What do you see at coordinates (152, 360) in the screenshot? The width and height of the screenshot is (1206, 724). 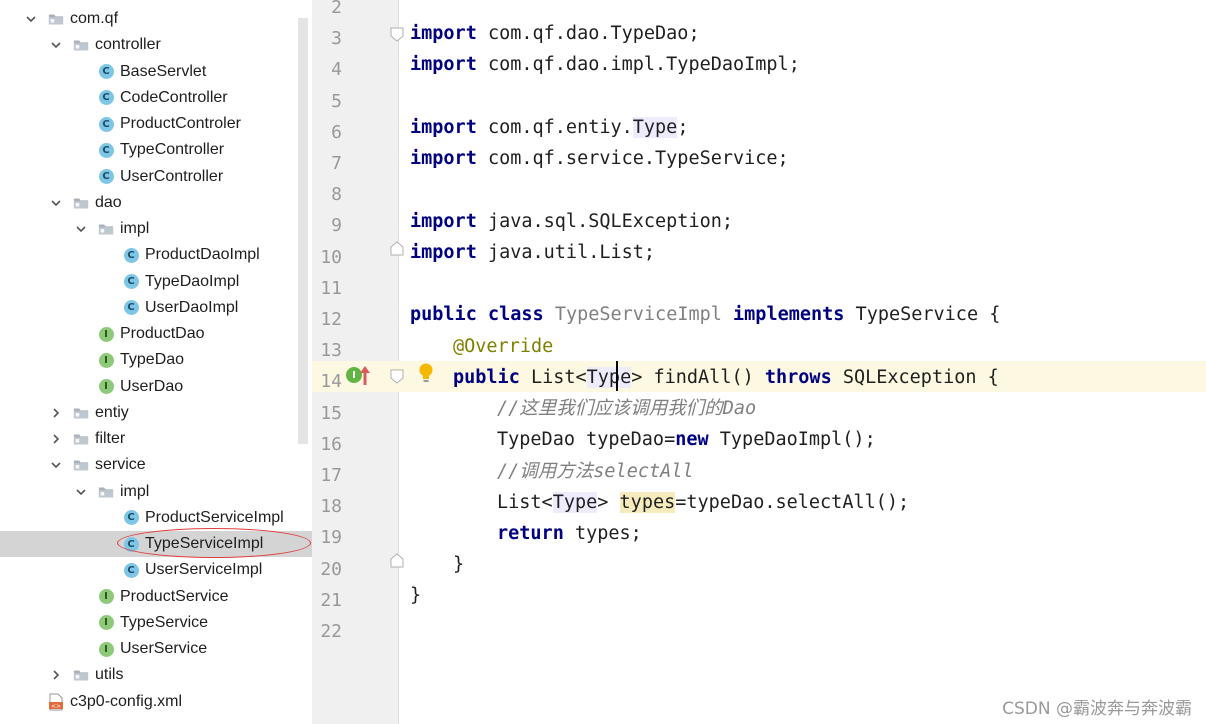 I see `tree-item-label: TypeDao` at bounding box center [152, 360].